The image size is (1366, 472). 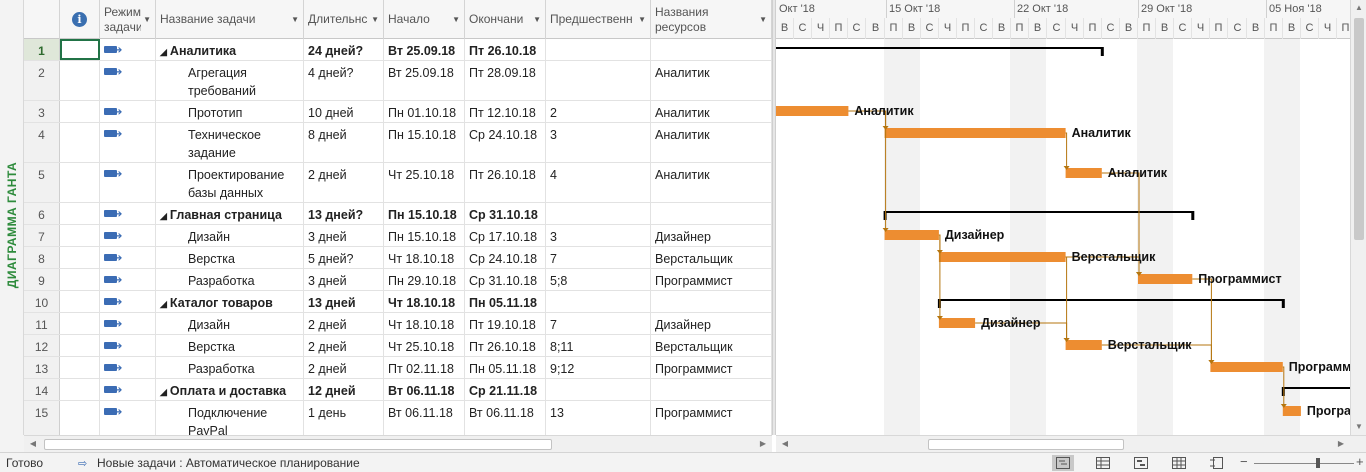 I want to click on row-number: 8, so click(x=42, y=257).